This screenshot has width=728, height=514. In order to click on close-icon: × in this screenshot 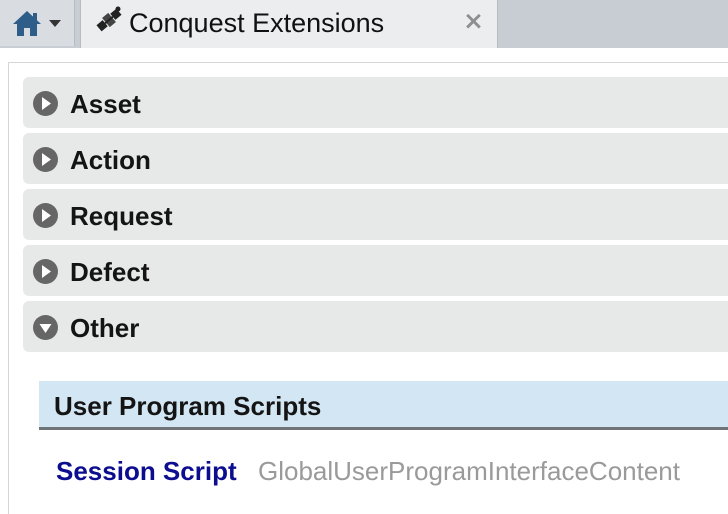, I will do `click(473, 20)`.